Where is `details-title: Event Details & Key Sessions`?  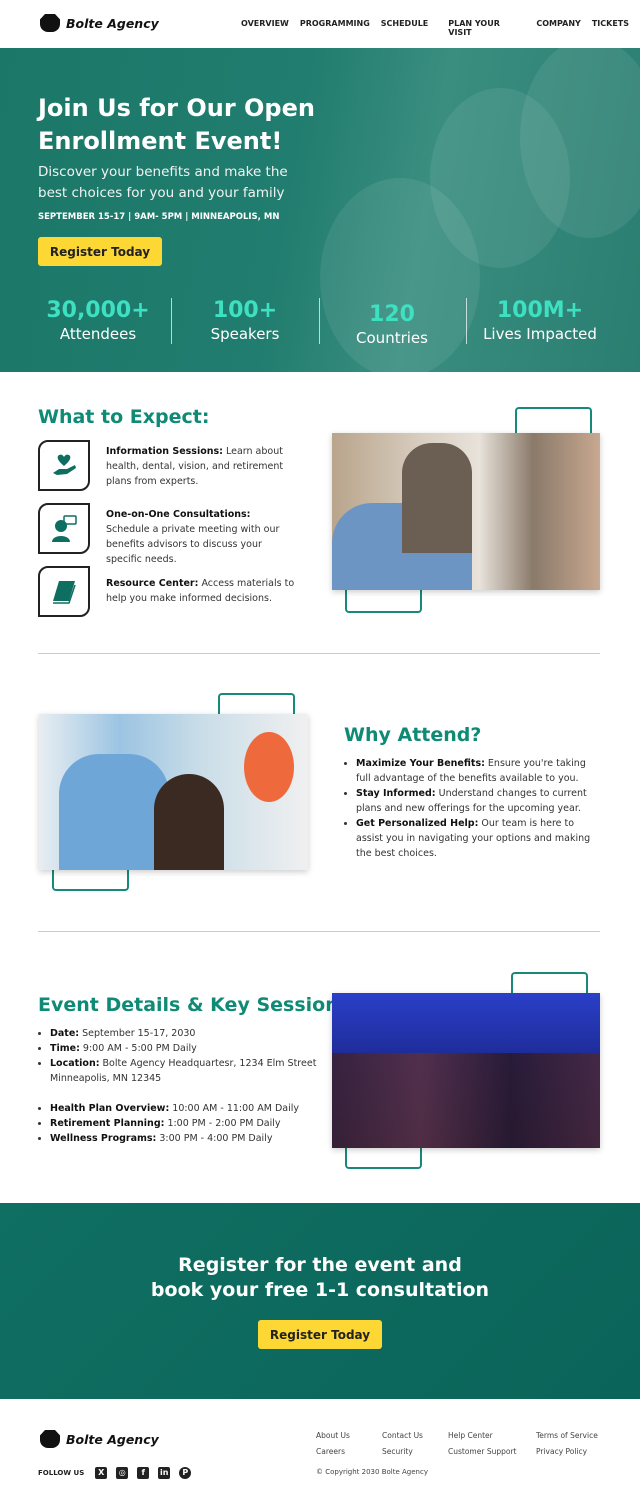
details-title: Event Details & Key Sessions is located at coordinates (194, 1005).